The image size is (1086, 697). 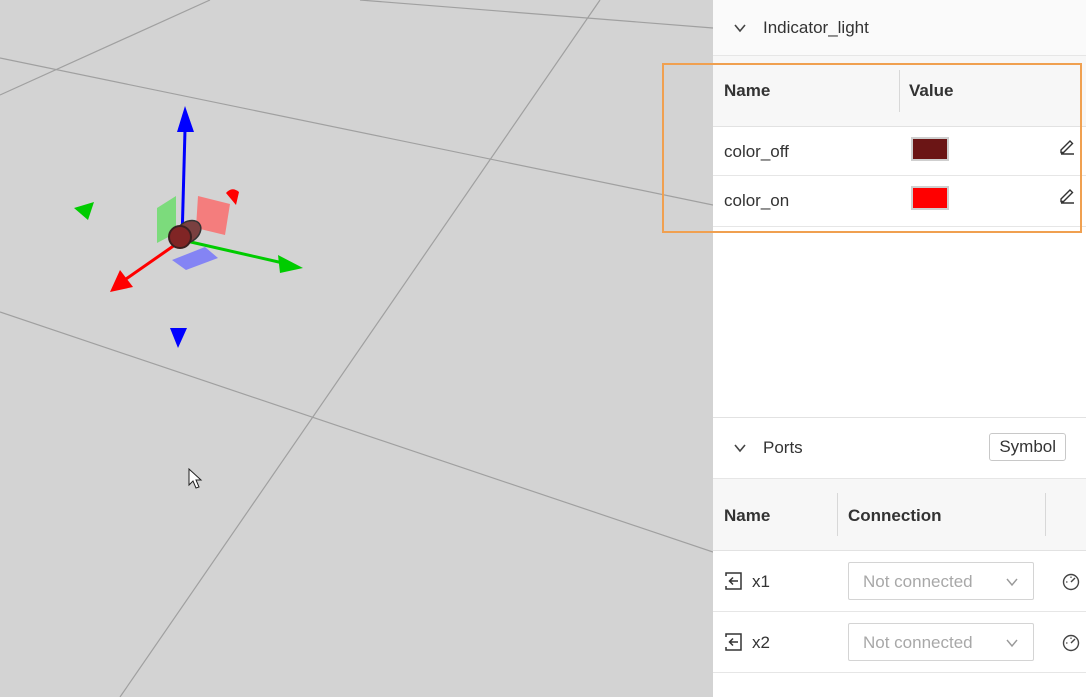 I want to click on z-axis-arrow, so click(x=185, y=119).